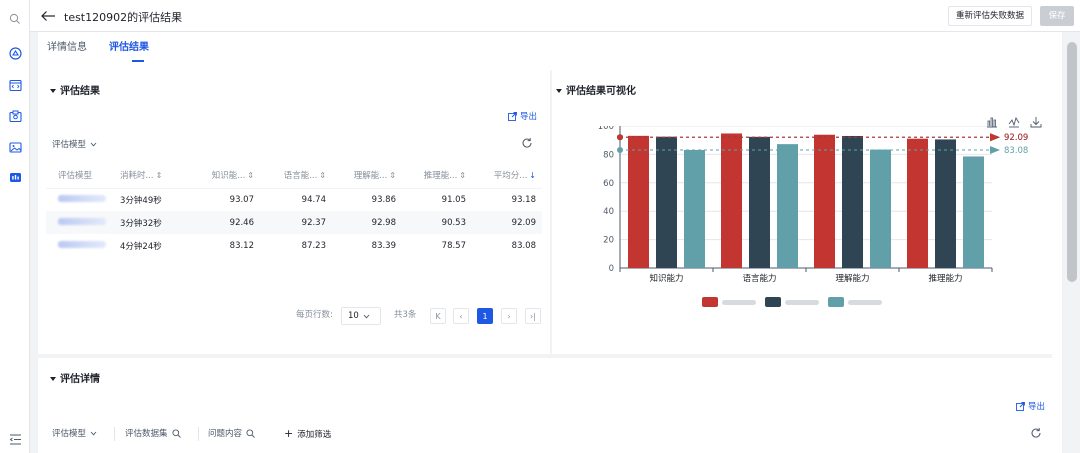 This screenshot has width=1080, height=453. What do you see at coordinates (608, 212) in the screenshot?
I see `y-tick-label: 40` at bounding box center [608, 212].